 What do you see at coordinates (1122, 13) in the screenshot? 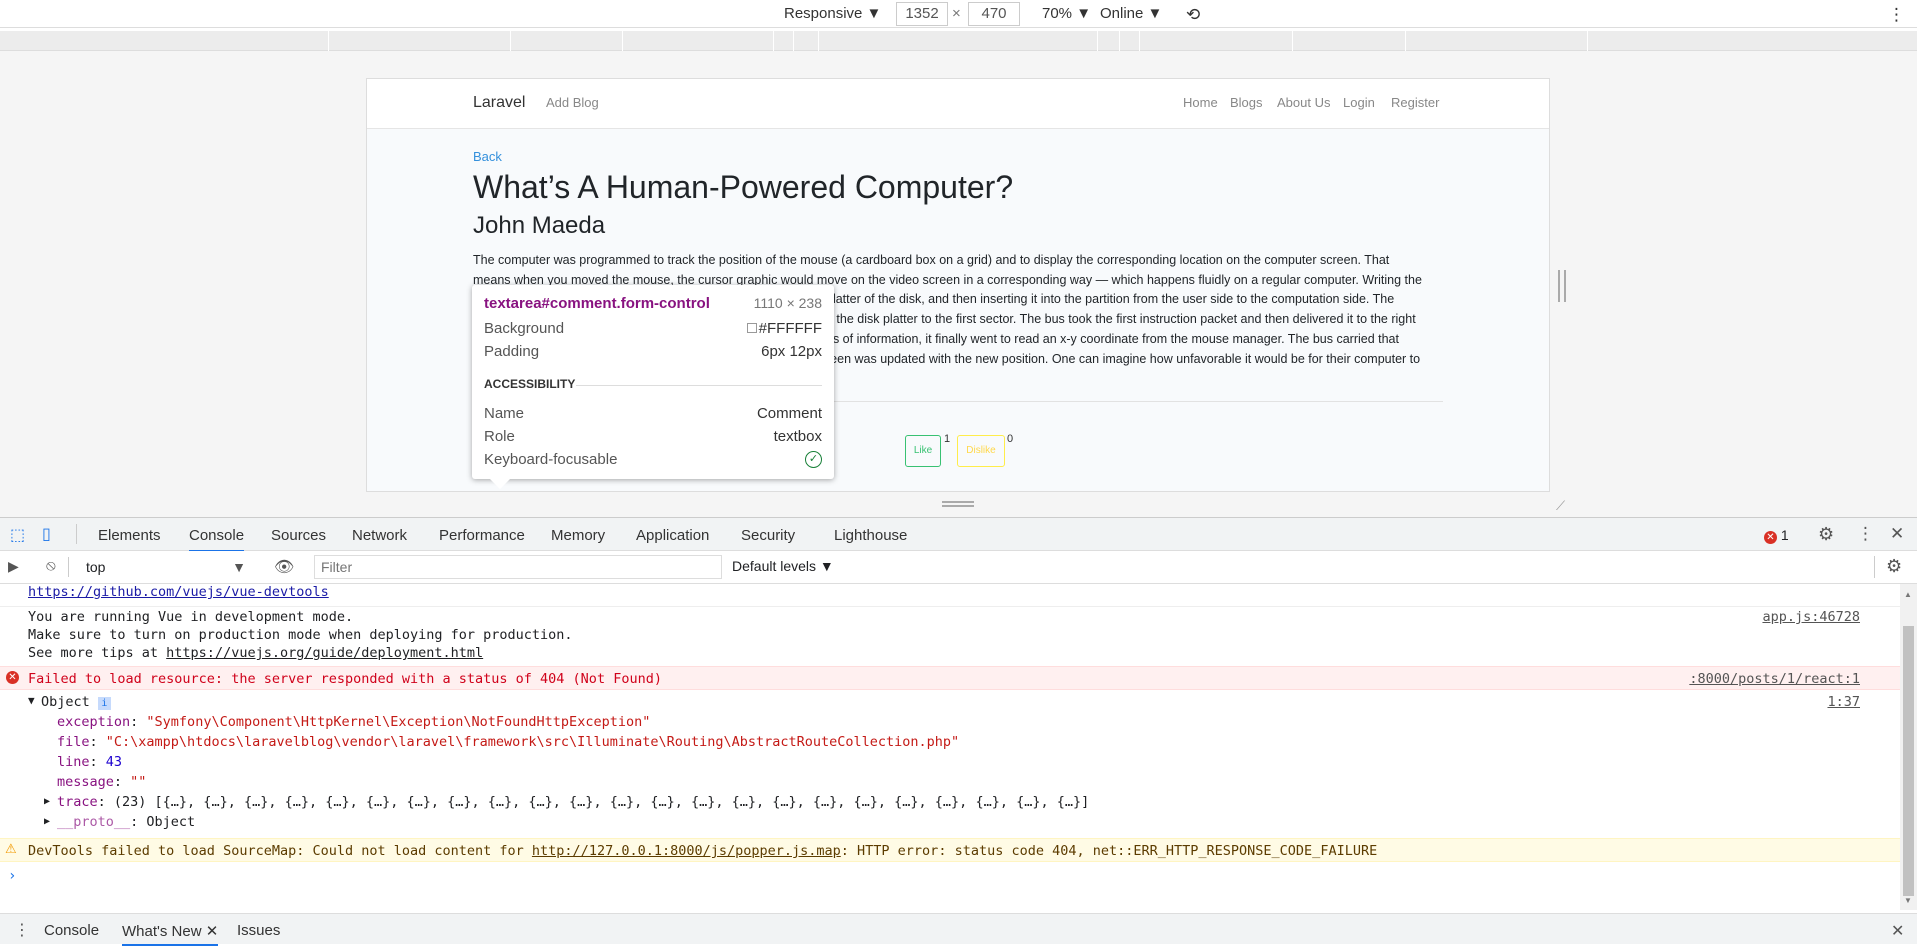
I see `network-label: Online` at bounding box center [1122, 13].